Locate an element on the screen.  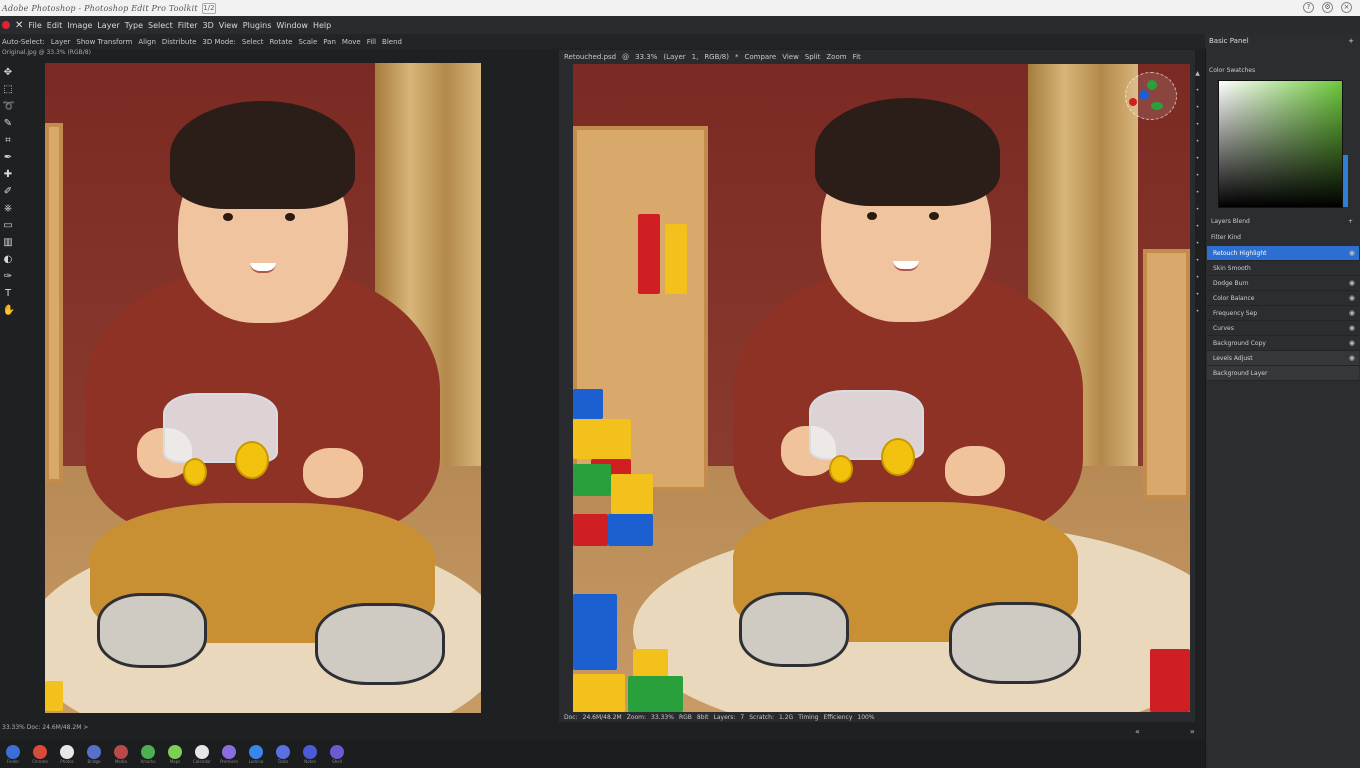
lasso-tool-icon: ➰ is located at coordinates (9, 106).